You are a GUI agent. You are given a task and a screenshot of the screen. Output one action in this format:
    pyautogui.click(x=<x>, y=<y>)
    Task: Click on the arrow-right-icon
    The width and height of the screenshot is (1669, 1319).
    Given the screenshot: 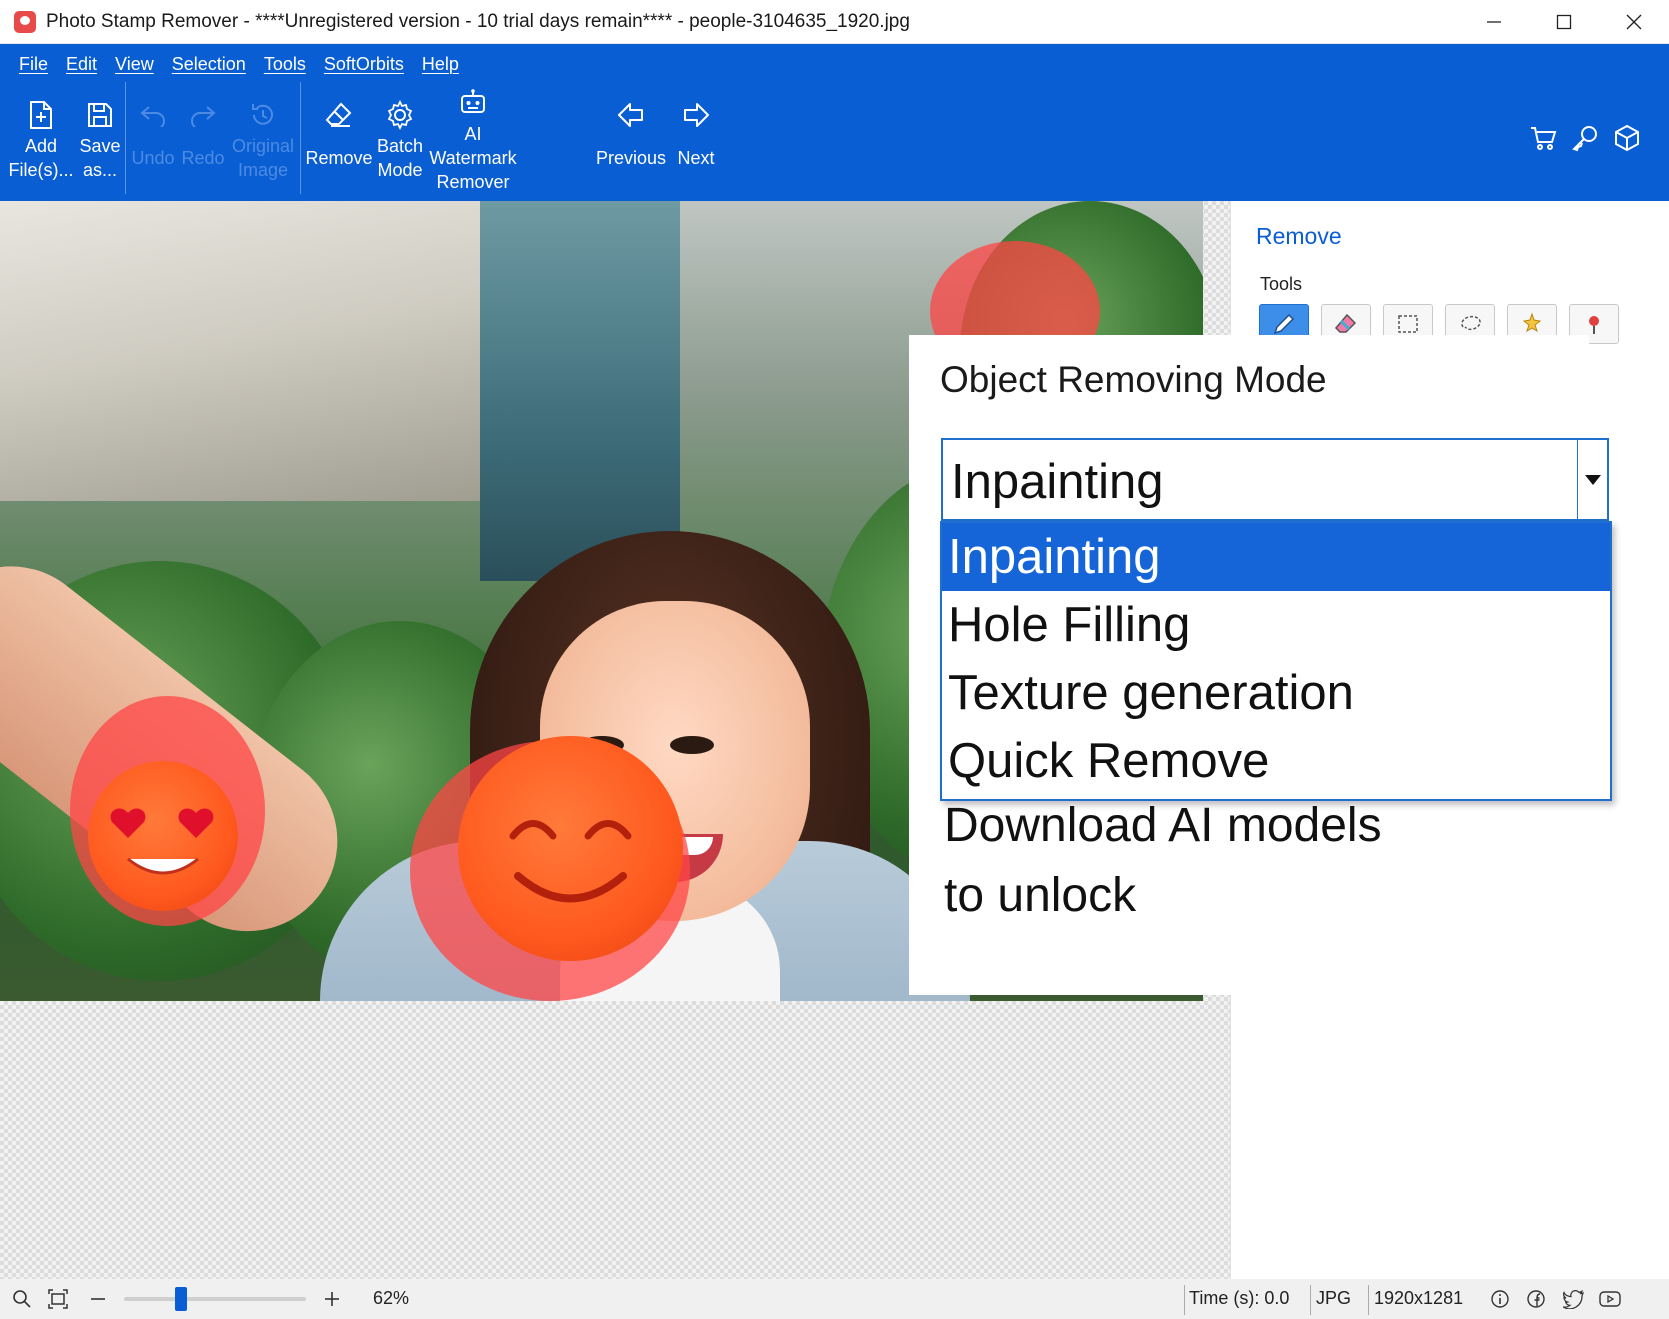 What is the action you would take?
    pyautogui.click(x=696, y=115)
    